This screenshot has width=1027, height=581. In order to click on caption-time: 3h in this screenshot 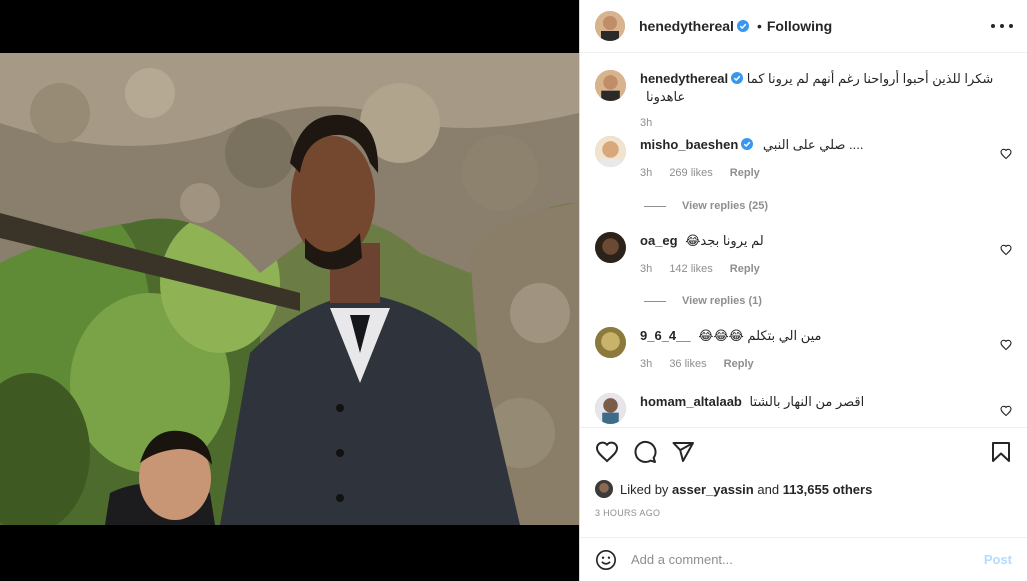, I will do `click(646, 123)`.